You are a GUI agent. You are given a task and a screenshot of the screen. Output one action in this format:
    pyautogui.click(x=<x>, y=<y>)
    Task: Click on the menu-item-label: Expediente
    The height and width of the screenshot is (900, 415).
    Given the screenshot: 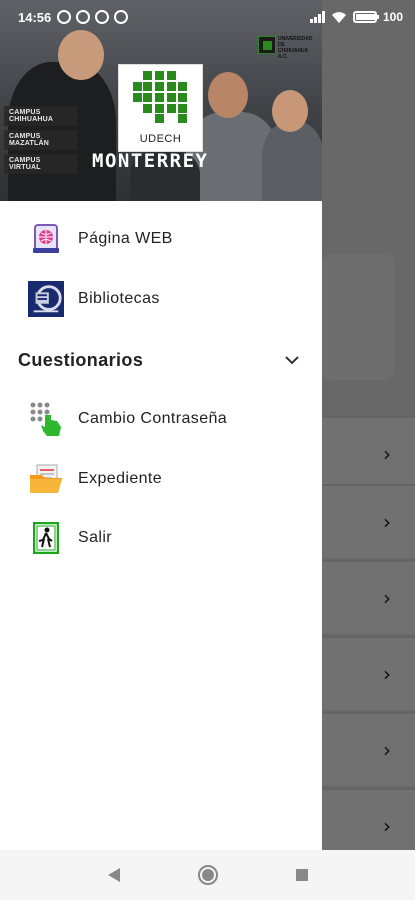 What is the action you would take?
    pyautogui.click(x=120, y=478)
    